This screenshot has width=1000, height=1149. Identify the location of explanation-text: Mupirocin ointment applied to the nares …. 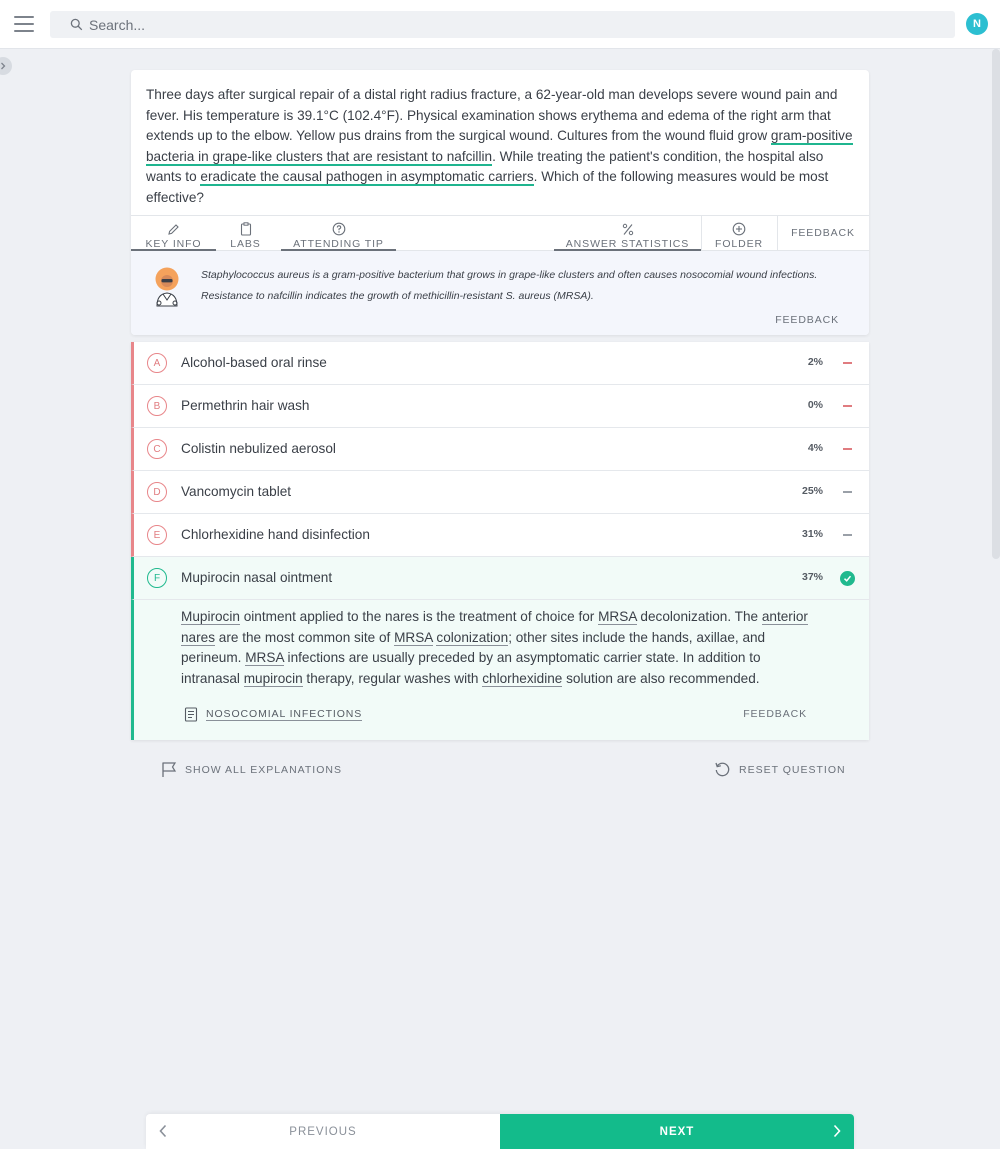
(494, 648).